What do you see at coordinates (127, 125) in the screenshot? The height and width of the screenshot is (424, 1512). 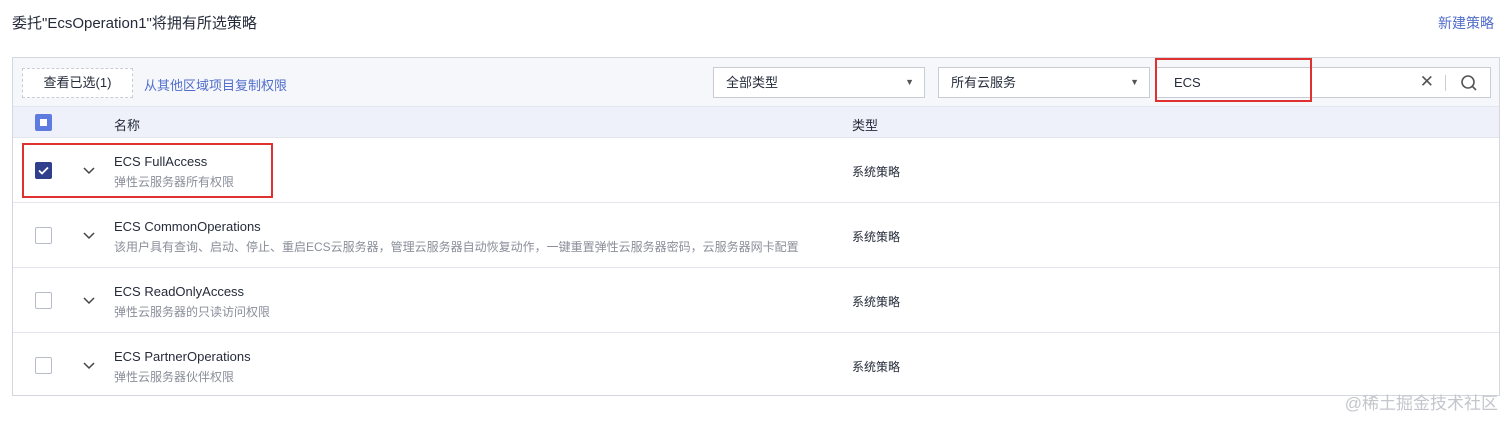 I see `column-name: 名称` at bounding box center [127, 125].